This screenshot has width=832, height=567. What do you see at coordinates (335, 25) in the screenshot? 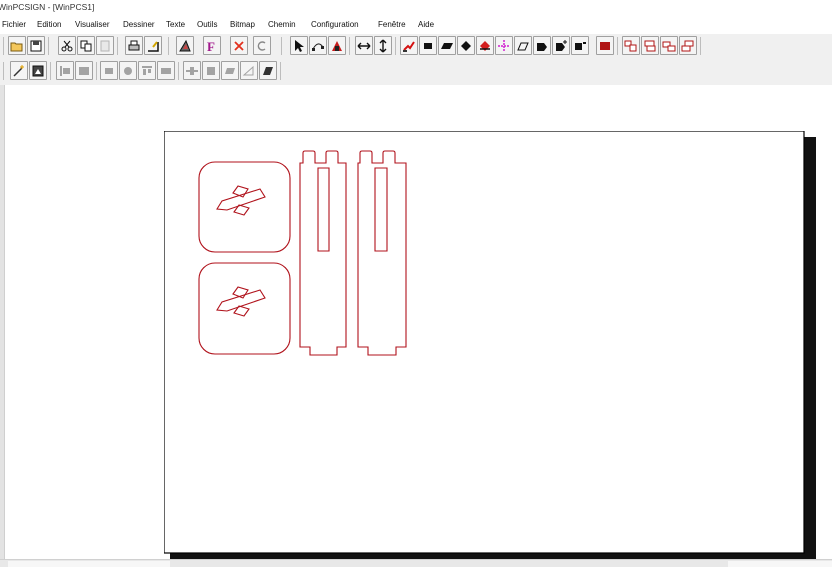
I see `menu-configuration: Configuration` at bounding box center [335, 25].